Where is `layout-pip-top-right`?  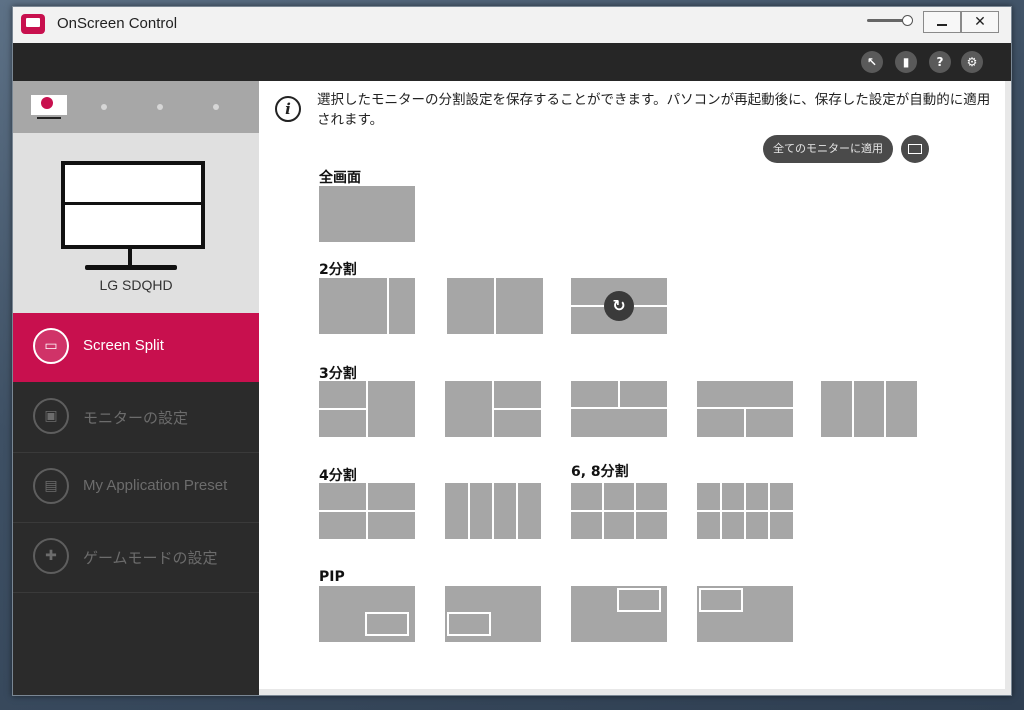 layout-pip-top-right is located at coordinates (619, 614).